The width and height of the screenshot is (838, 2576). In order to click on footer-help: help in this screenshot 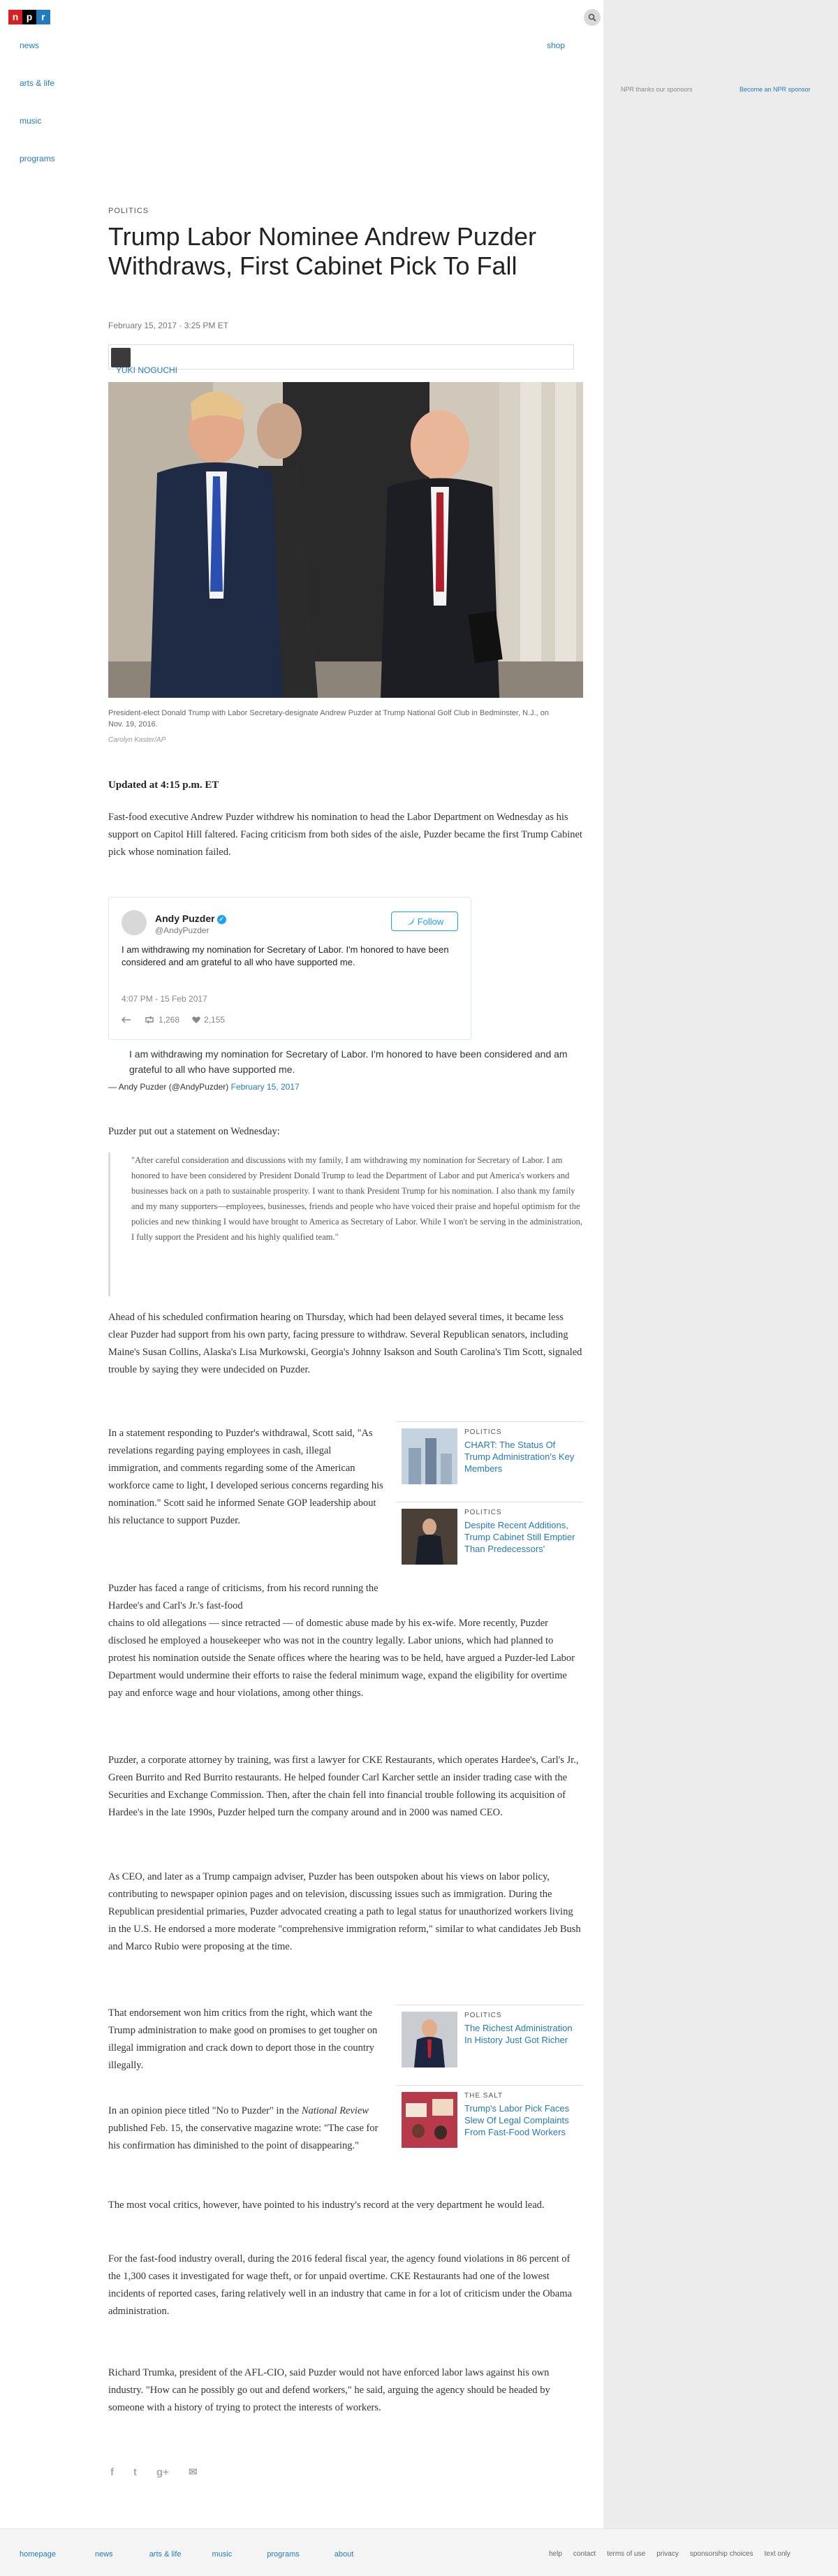, I will do `click(555, 2554)`.